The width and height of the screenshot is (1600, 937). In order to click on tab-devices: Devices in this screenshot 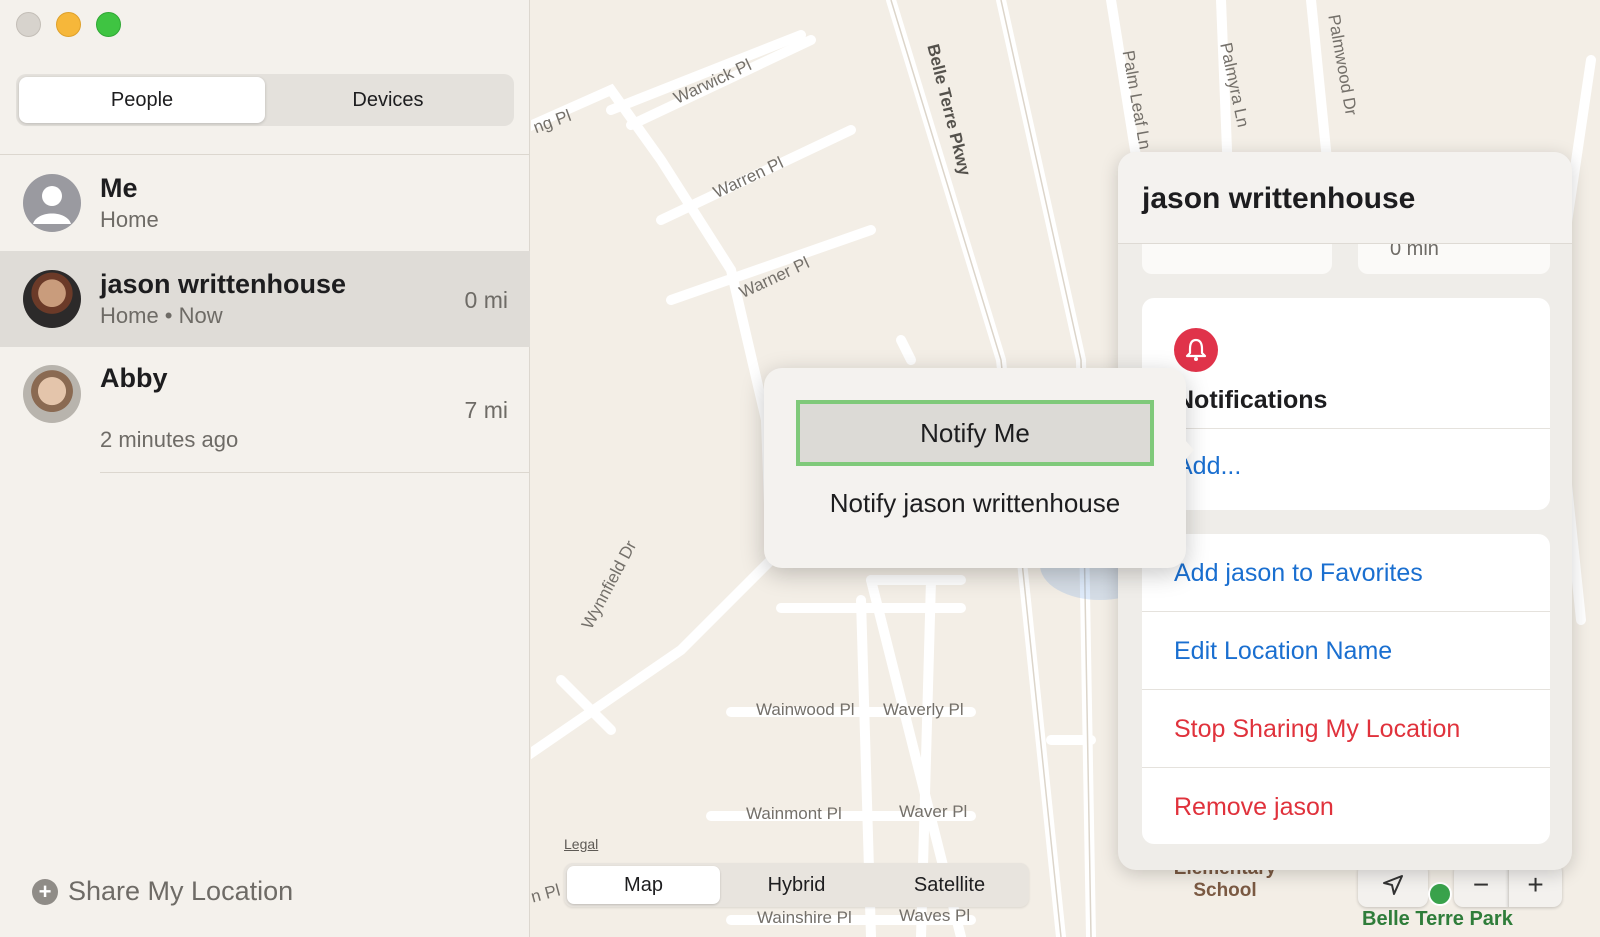, I will do `click(388, 100)`.